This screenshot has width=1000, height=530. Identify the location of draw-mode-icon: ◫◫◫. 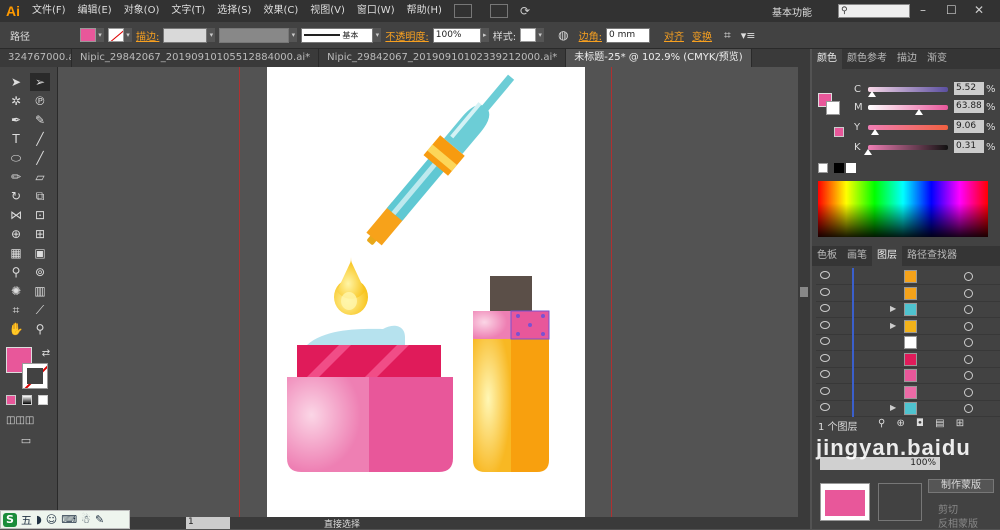
(20, 421).